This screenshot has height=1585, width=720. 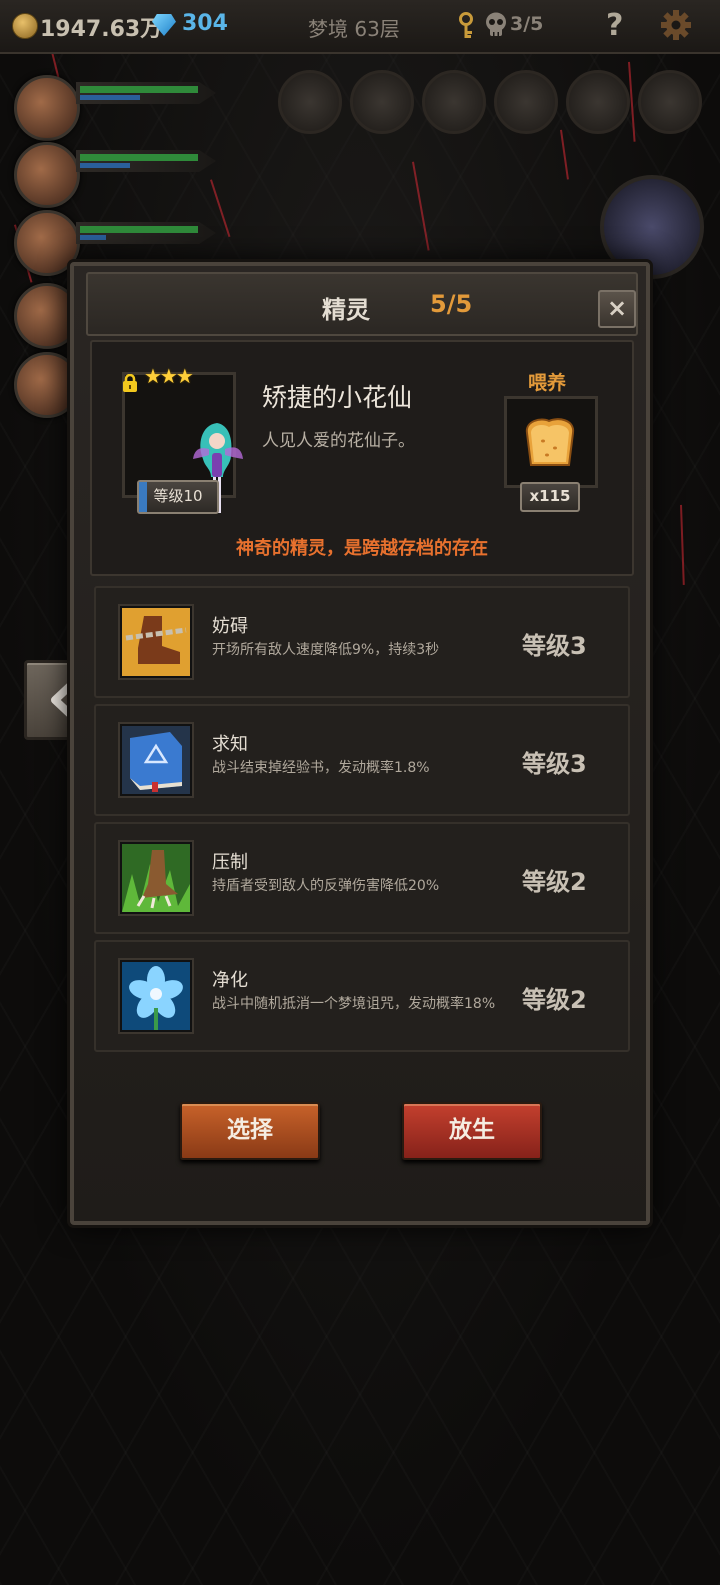 What do you see at coordinates (354, 29) in the screenshot?
I see `dream-floor: 梦境 63层` at bounding box center [354, 29].